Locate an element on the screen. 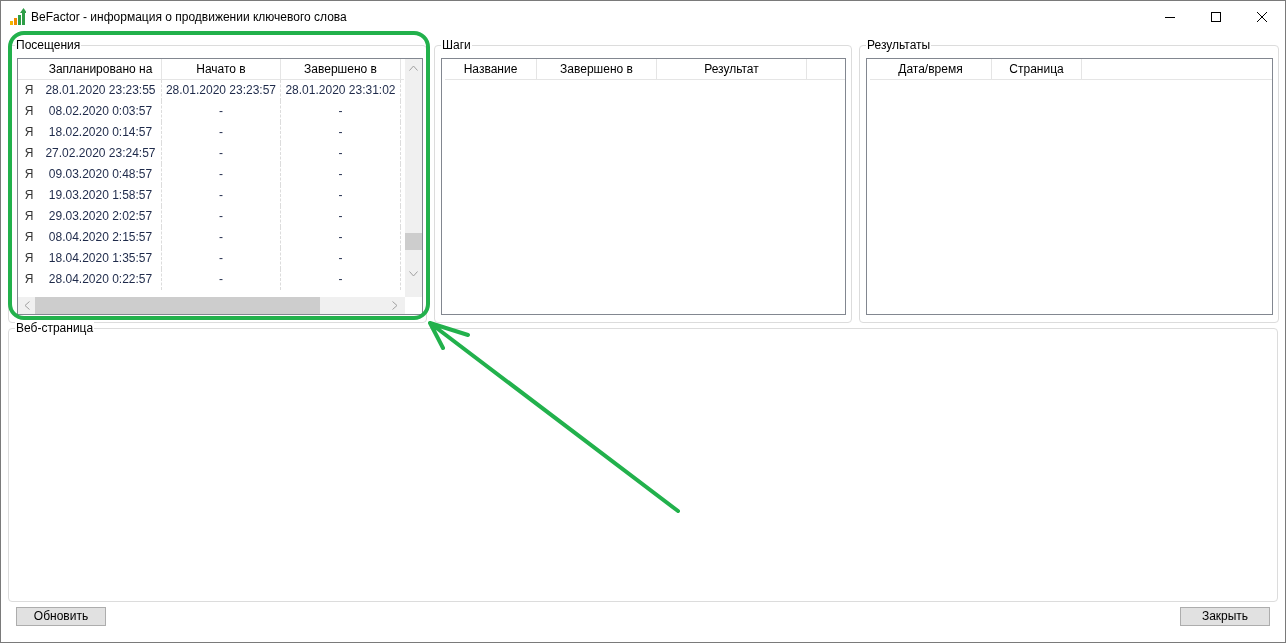 Image resolution: width=1286 pixels, height=643 pixels. column-header: Результат is located at coordinates (732, 69).